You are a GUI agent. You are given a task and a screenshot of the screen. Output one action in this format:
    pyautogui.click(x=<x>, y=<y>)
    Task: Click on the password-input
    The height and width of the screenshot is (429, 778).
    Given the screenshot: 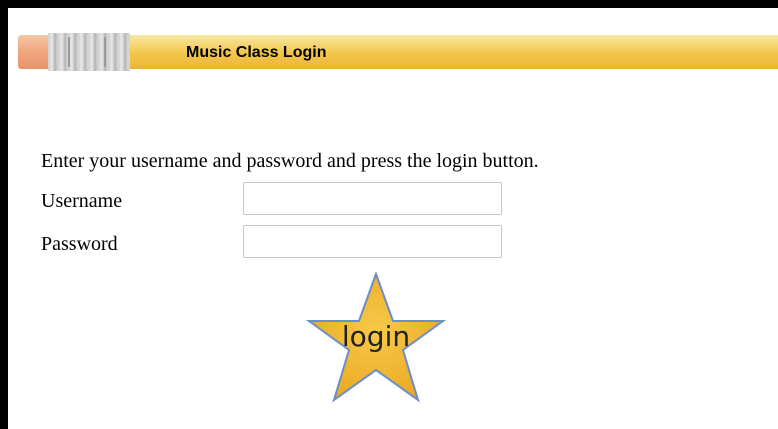 What is the action you would take?
    pyautogui.click(x=372, y=241)
    